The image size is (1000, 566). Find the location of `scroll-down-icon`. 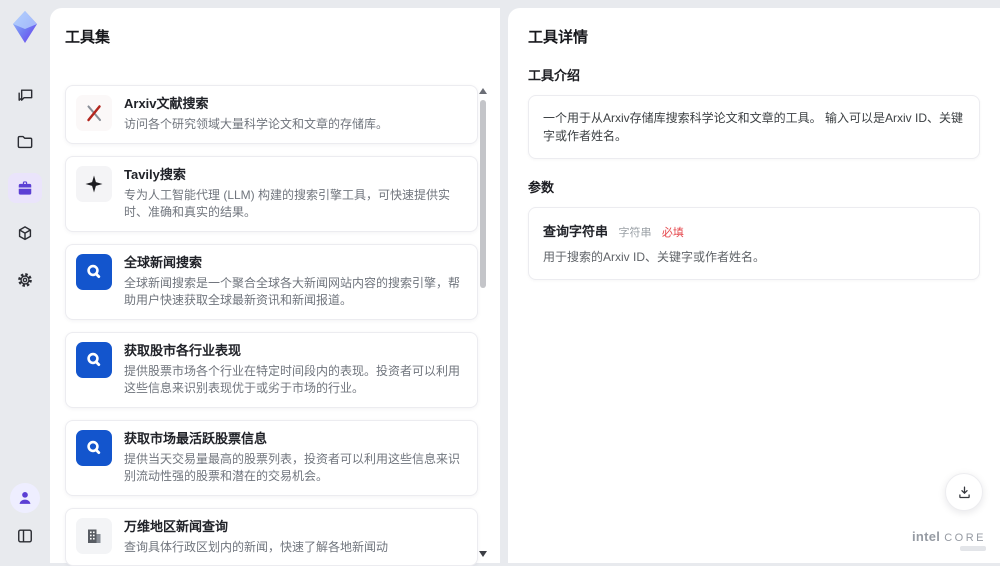

scroll-down-icon is located at coordinates (483, 554).